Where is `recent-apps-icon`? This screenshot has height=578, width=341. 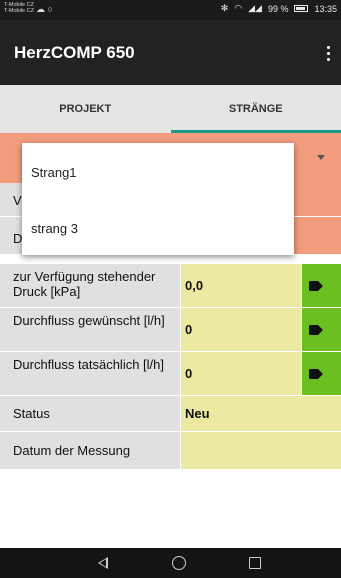
recent-apps-icon is located at coordinates (255, 563).